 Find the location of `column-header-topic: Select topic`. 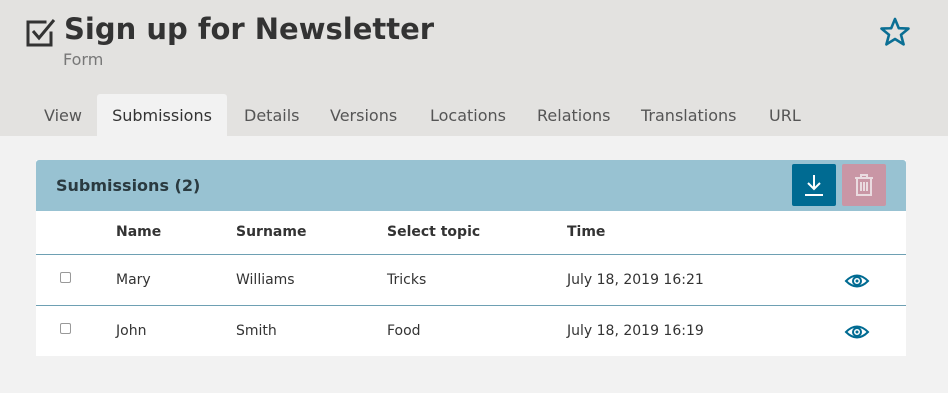

column-header-topic: Select topic is located at coordinates (433, 232).